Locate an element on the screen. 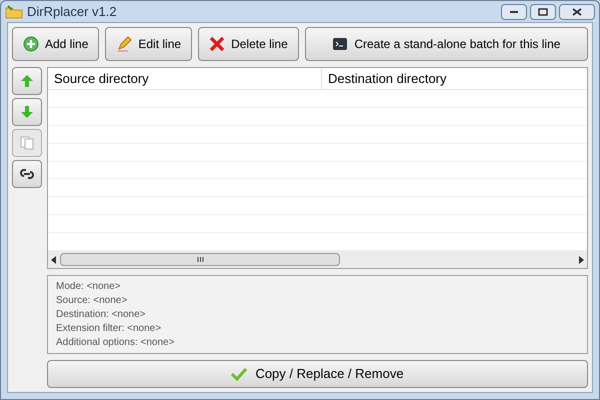  column-header: Destination directory is located at coordinates (454, 78).